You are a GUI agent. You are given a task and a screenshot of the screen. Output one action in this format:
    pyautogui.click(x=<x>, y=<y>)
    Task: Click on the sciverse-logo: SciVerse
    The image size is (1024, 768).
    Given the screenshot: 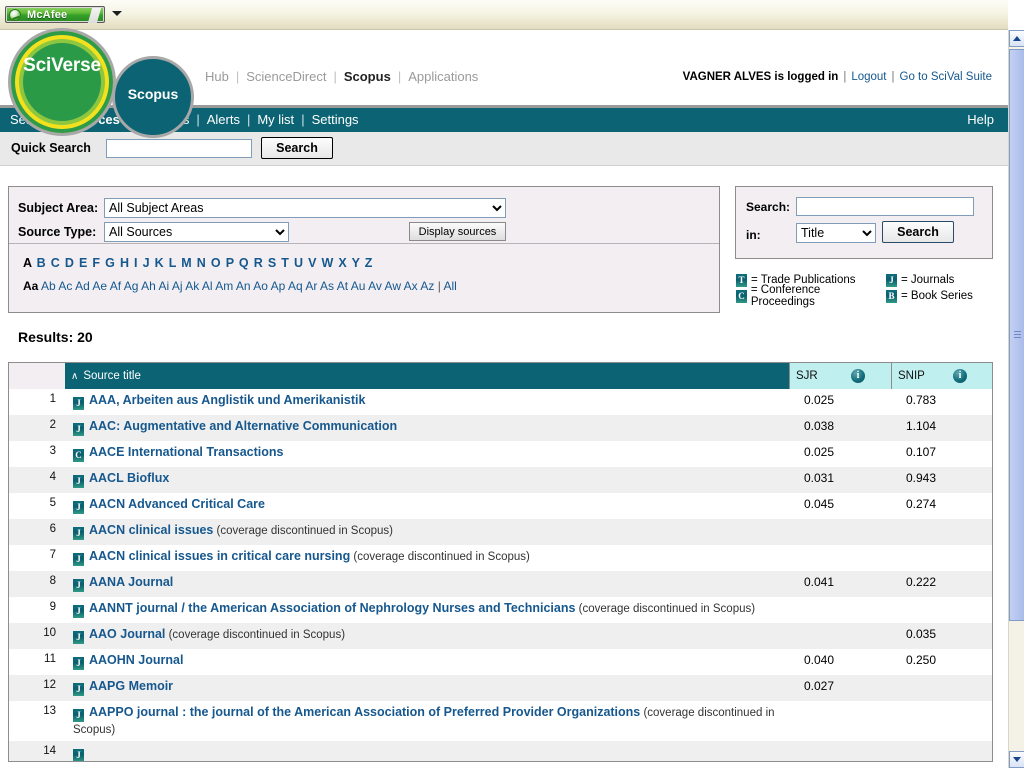 What is the action you would take?
    pyautogui.click(x=62, y=82)
    